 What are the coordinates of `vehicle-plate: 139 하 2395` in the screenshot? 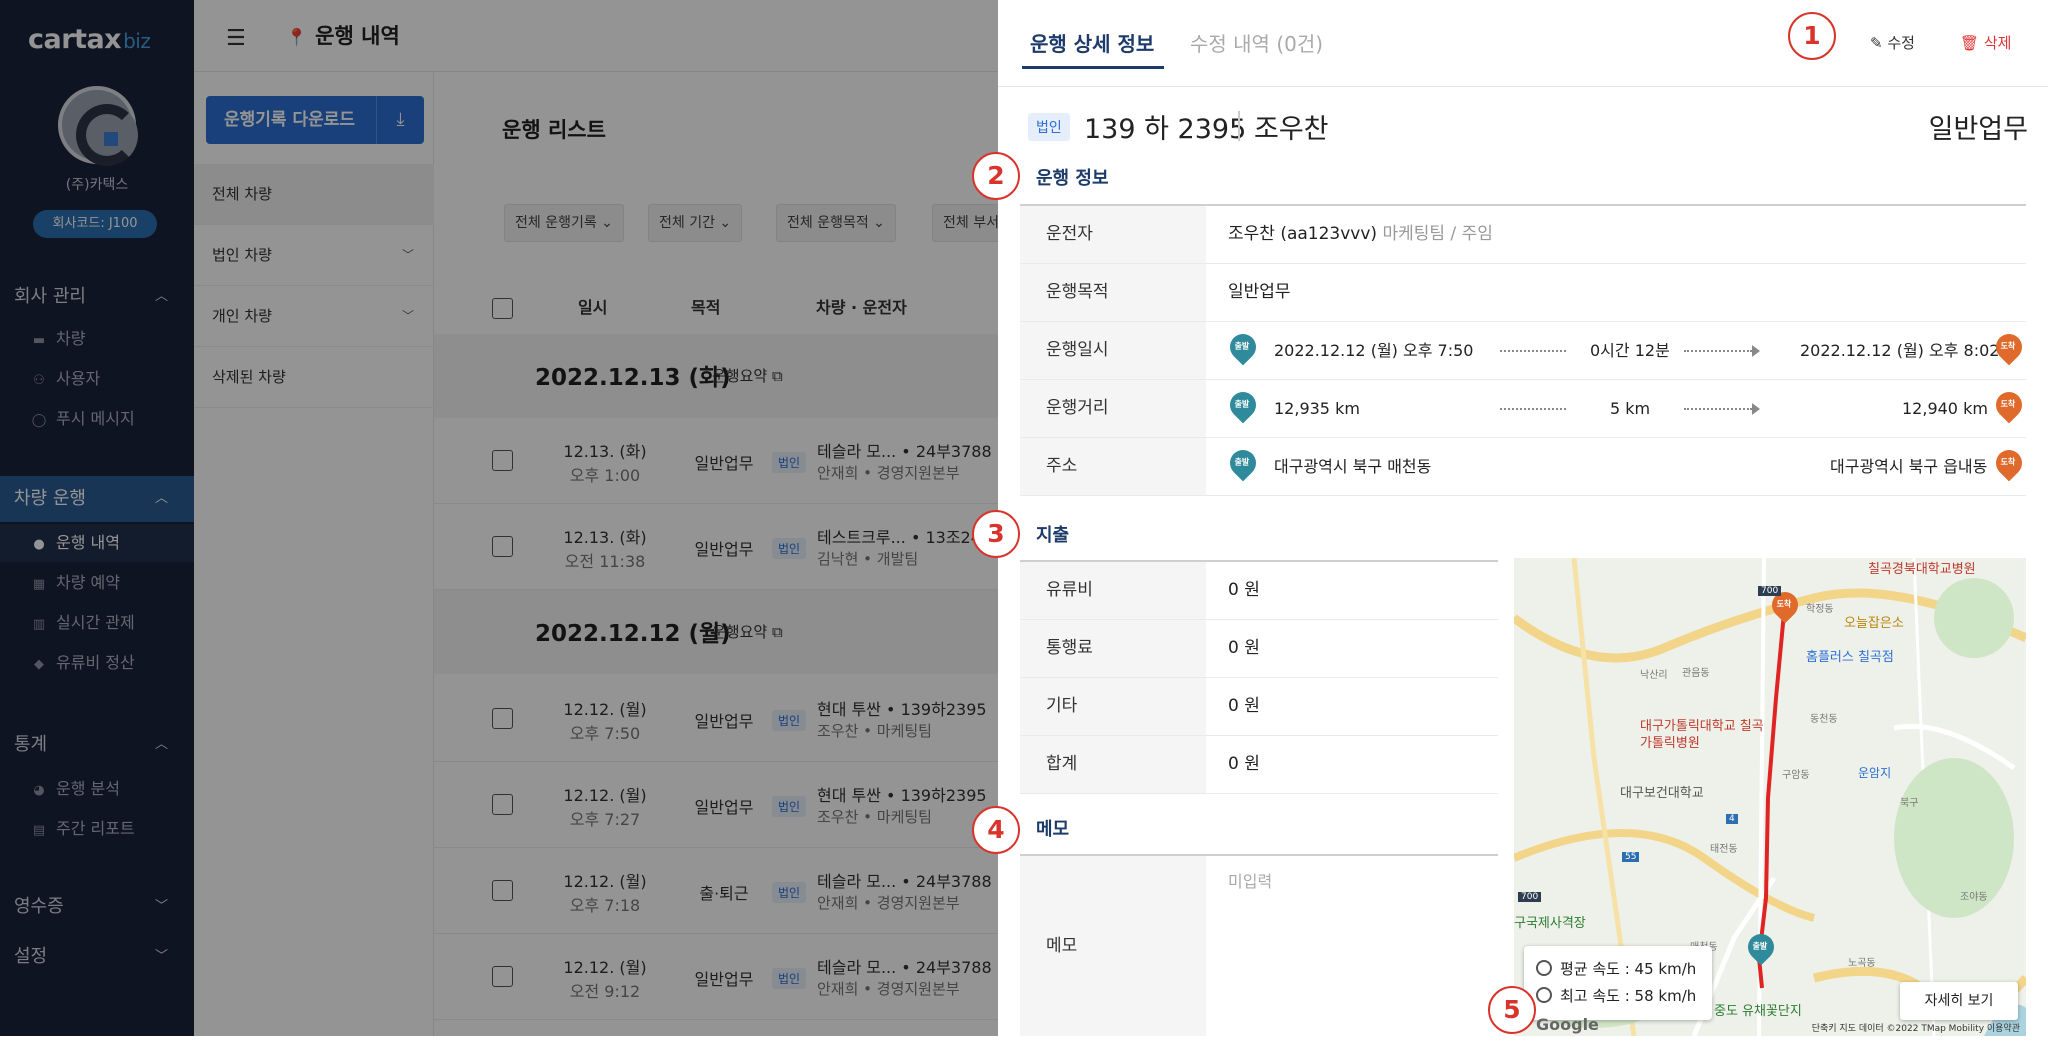 It's located at (1165, 129).